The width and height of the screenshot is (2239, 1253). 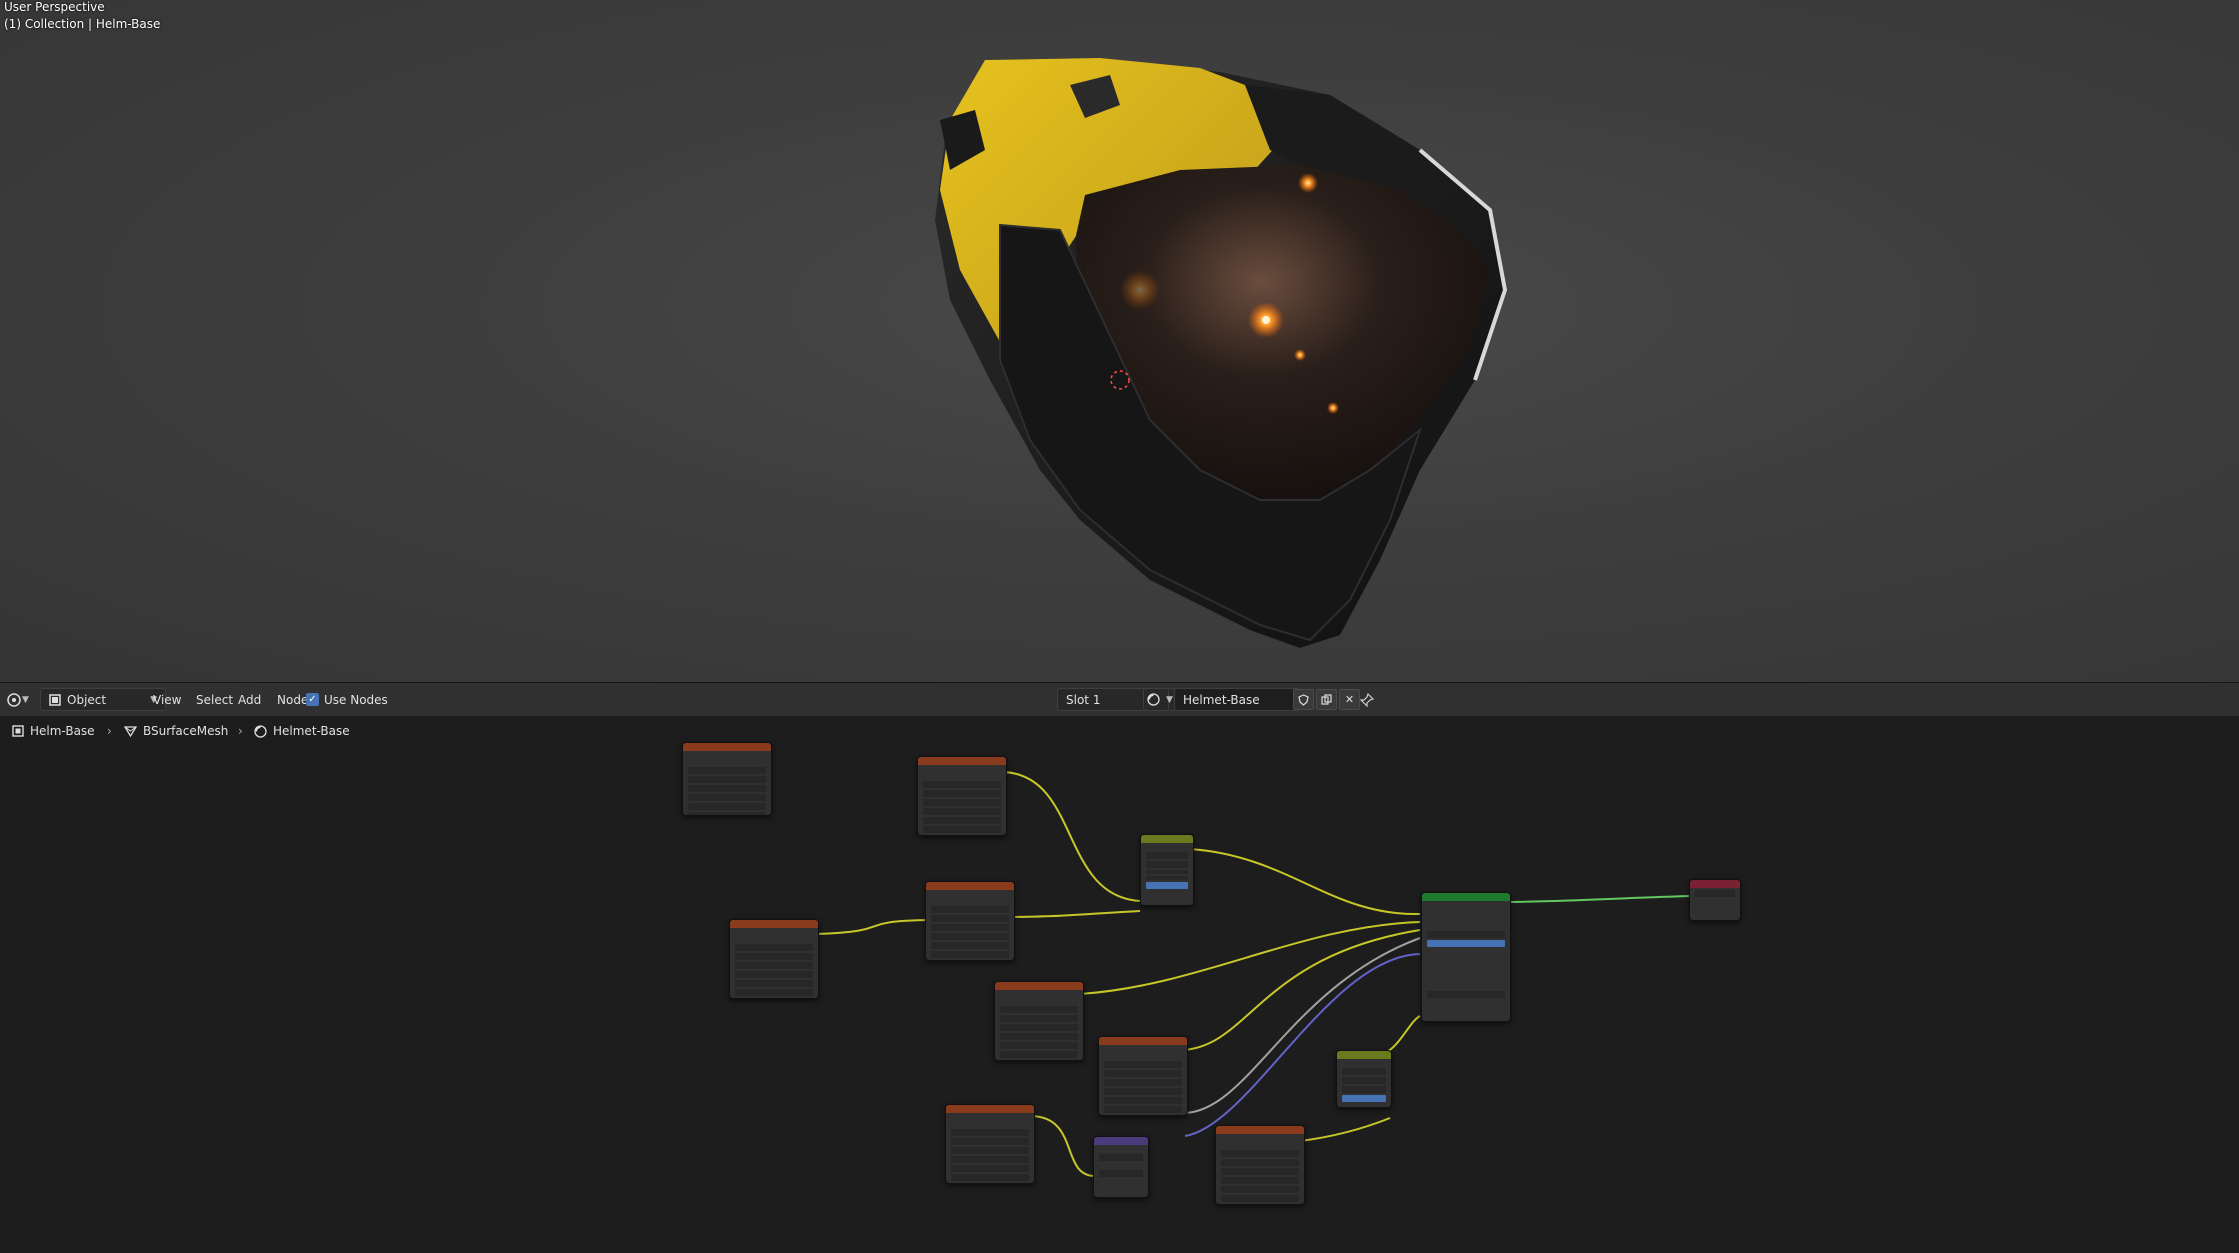 I want to click on breadcrumb-mesh: BSurfaceMesh, so click(x=176, y=731).